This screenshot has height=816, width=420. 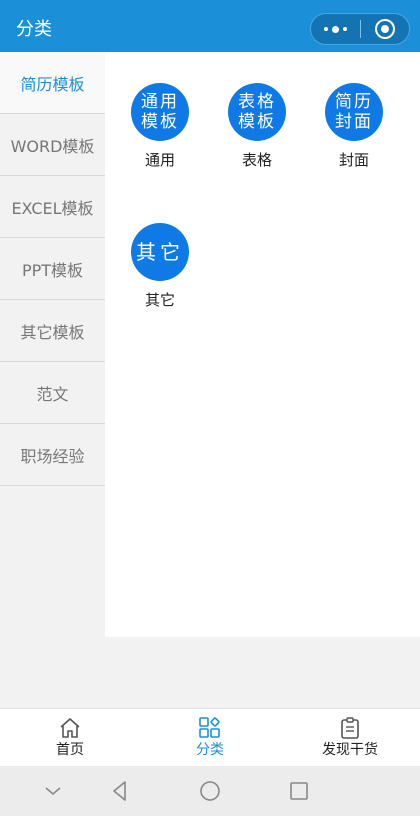 What do you see at coordinates (52, 331) in the screenshot?
I see `sidebar-item-other-templates: 其它模板` at bounding box center [52, 331].